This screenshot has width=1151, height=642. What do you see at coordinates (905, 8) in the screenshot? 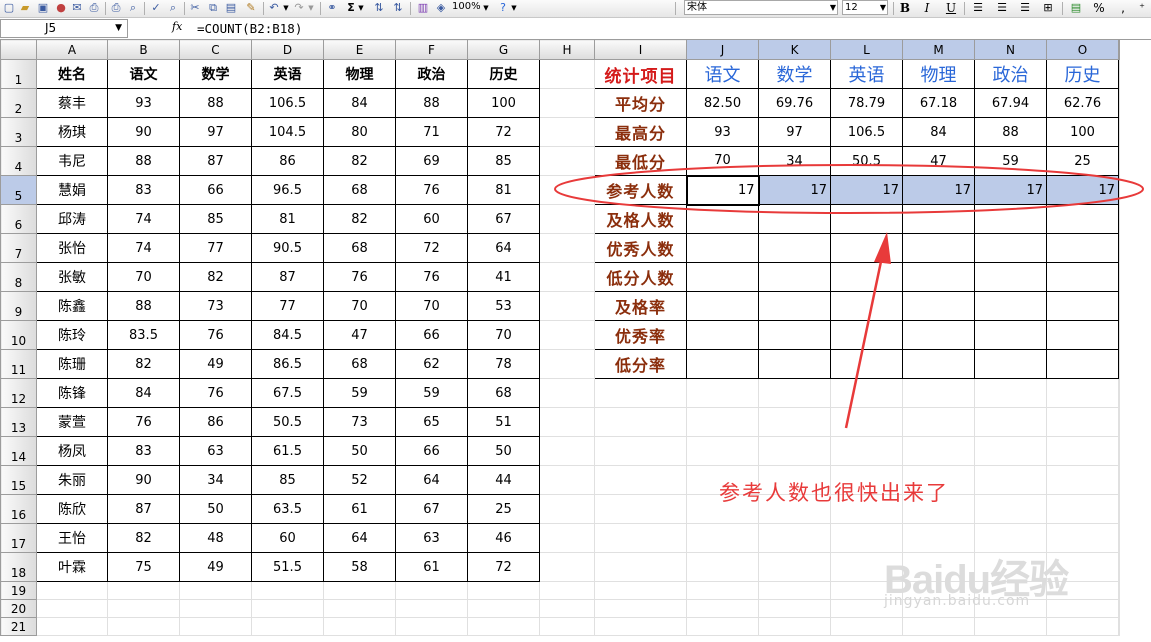
I see `bold-button: B` at bounding box center [905, 8].